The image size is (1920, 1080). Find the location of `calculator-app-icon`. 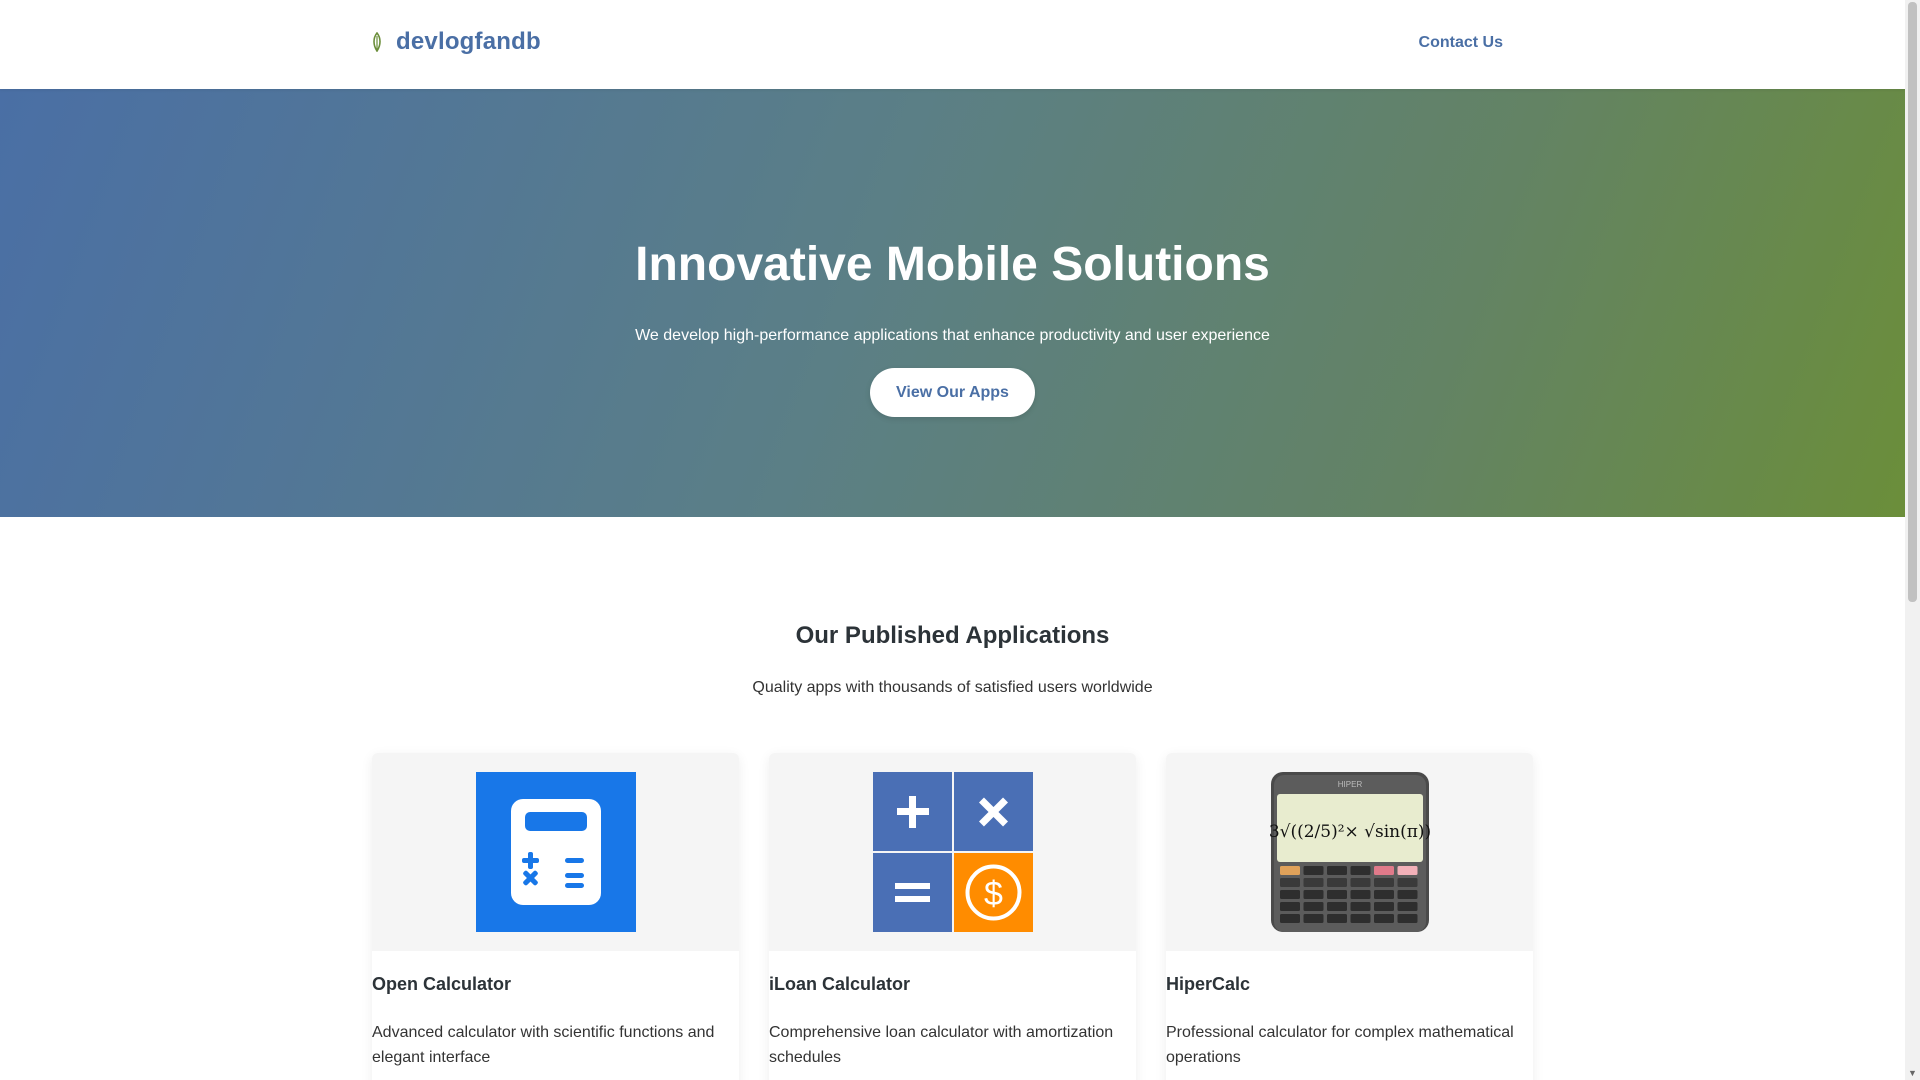

calculator-app-icon is located at coordinates (555, 852).